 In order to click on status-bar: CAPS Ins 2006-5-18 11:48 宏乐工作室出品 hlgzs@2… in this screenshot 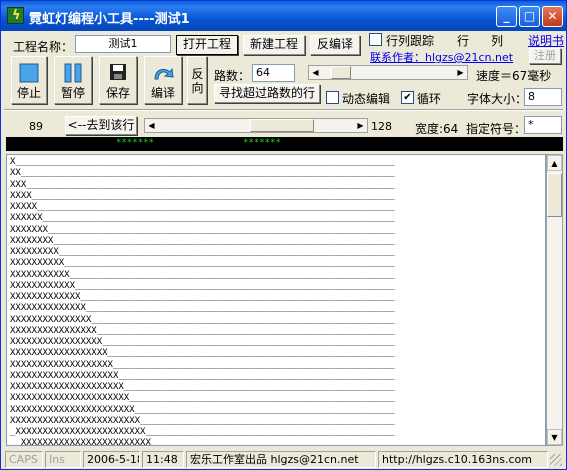, I will do `click(283, 459)`.